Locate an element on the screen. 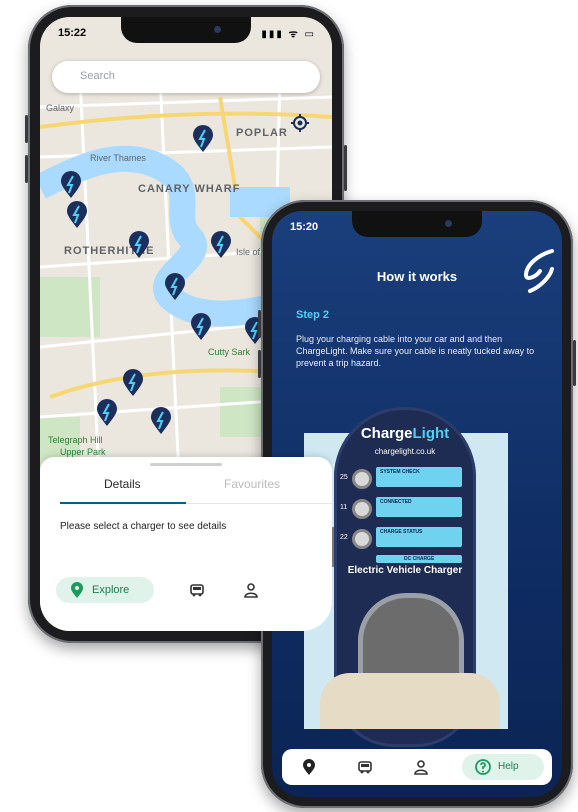 The width and height of the screenshot is (578, 812). row-label: CHARGE STATUS is located at coordinates (401, 532).